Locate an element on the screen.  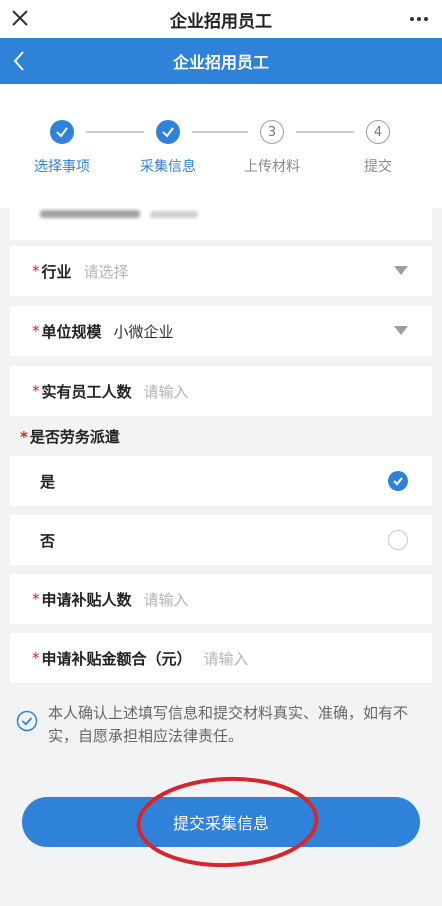
labor-dispatch-option-yes: 是 is located at coordinates (221, 481).